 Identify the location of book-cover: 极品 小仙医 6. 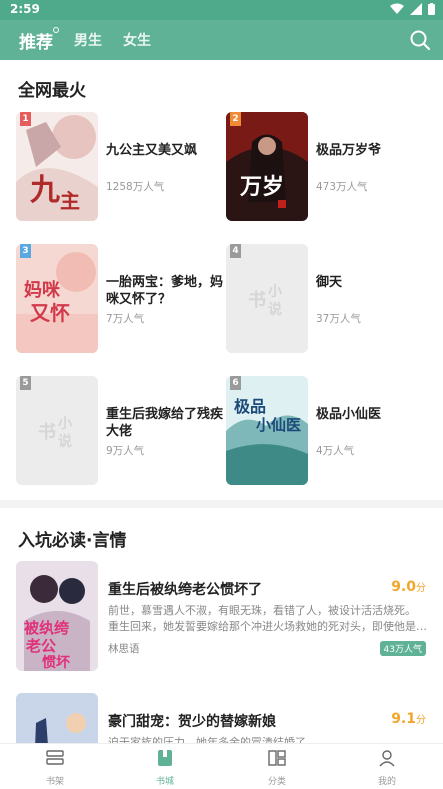
(267, 430).